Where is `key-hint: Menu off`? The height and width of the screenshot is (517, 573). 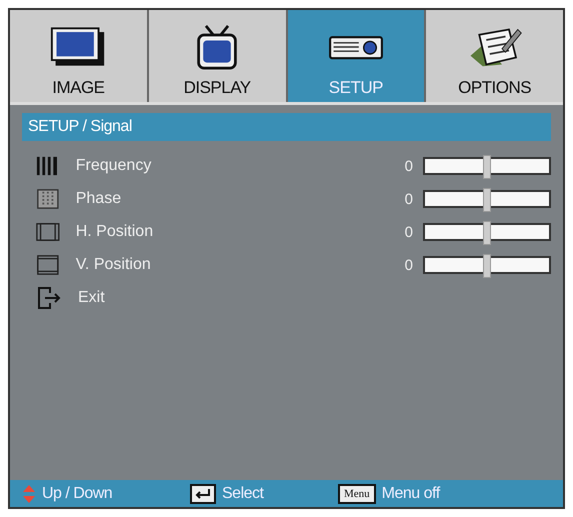
key-hint: Menu off is located at coordinates (411, 493).